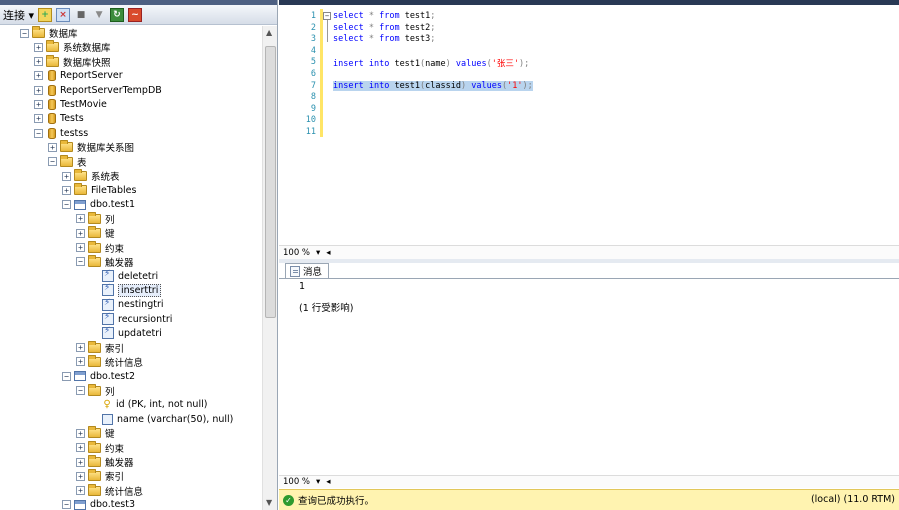 This screenshot has height=510, width=899. I want to click on tree-node: + ReportServer, so click(78, 76).